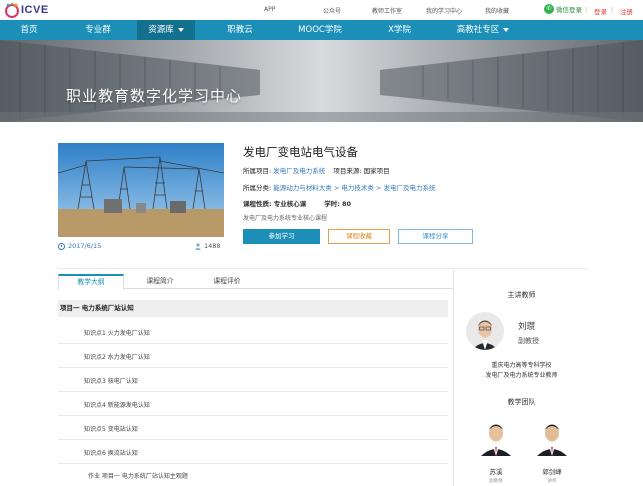 This screenshot has height=486, width=643. I want to click on category-info: 所属分类: 能源动力与材料大类 > 电力技术类 > 发电厂及电力系统, so click(339, 187).